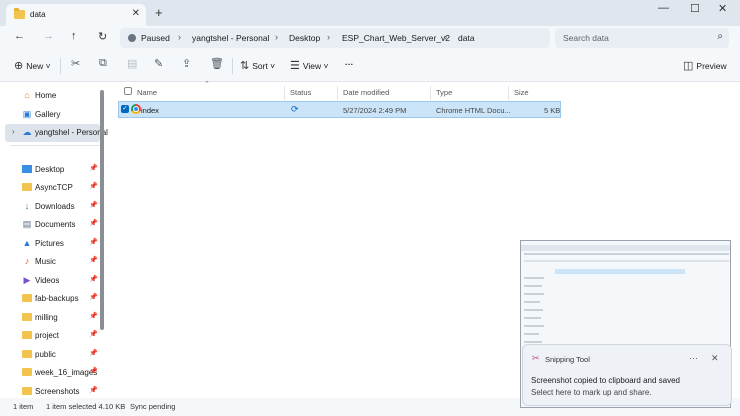 This screenshot has height=416, width=740. Describe the element at coordinates (27, 224) in the screenshot. I see `documents-icon: ▤` at that location.